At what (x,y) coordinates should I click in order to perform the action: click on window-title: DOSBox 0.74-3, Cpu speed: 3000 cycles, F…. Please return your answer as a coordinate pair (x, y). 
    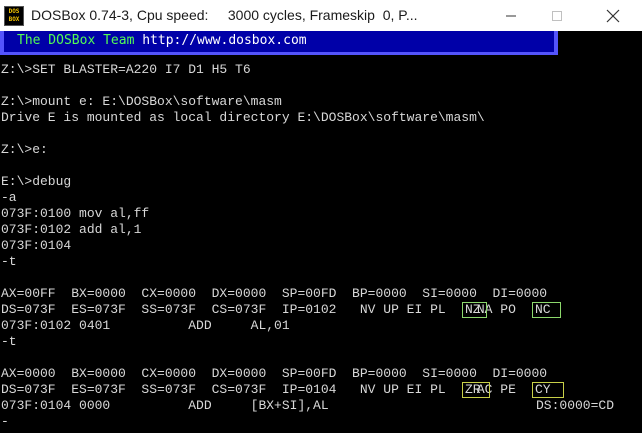
    Looking at the image, I should click on (224, 15).